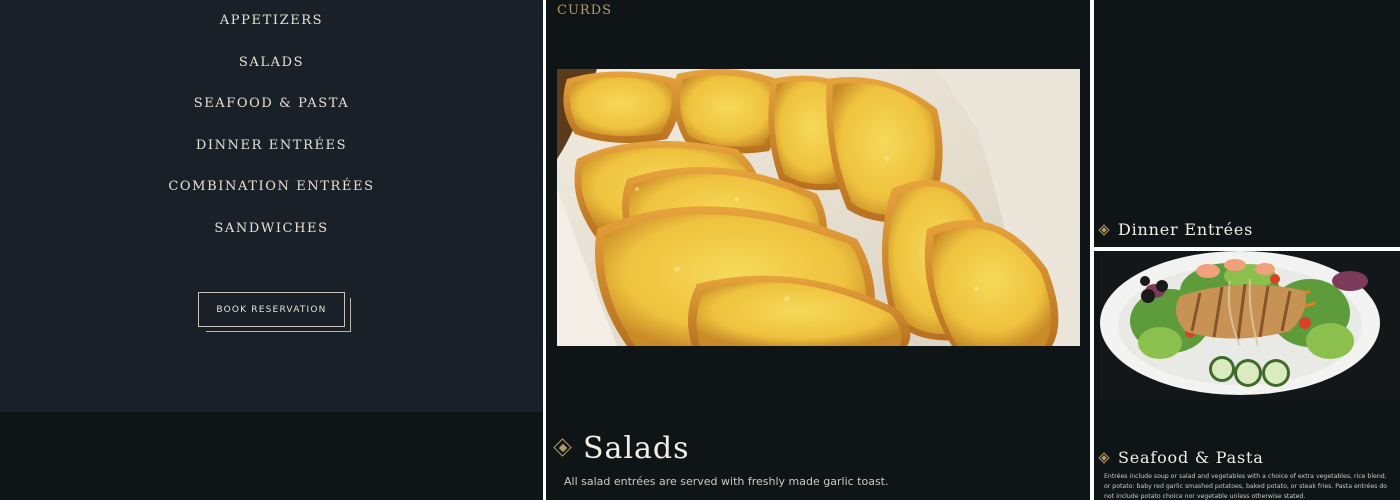 The image size is (1400, 500). What do you see at coordinates (271, 145) in the screenshot?
I see `nav-item-dinner-entrees: DINNER ENTRÉES` at bounding box center [271, 145].